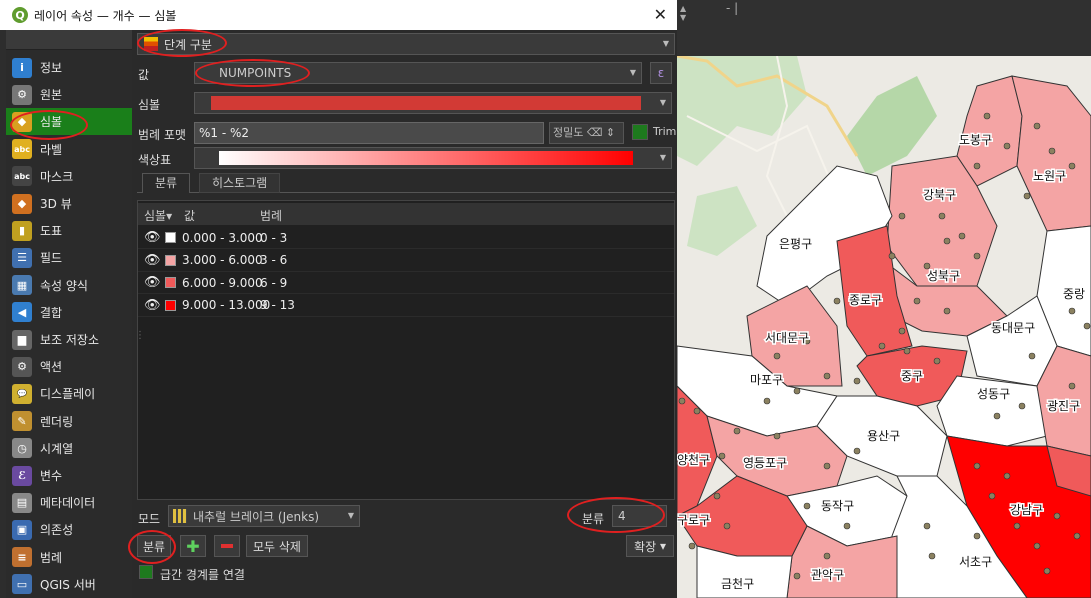 The height and width of the screenshot is (598, 1091). Describe the element at coordinates (222, 260) in the screenshot. I see `class-value: 3.000 - 6.000` at that location.